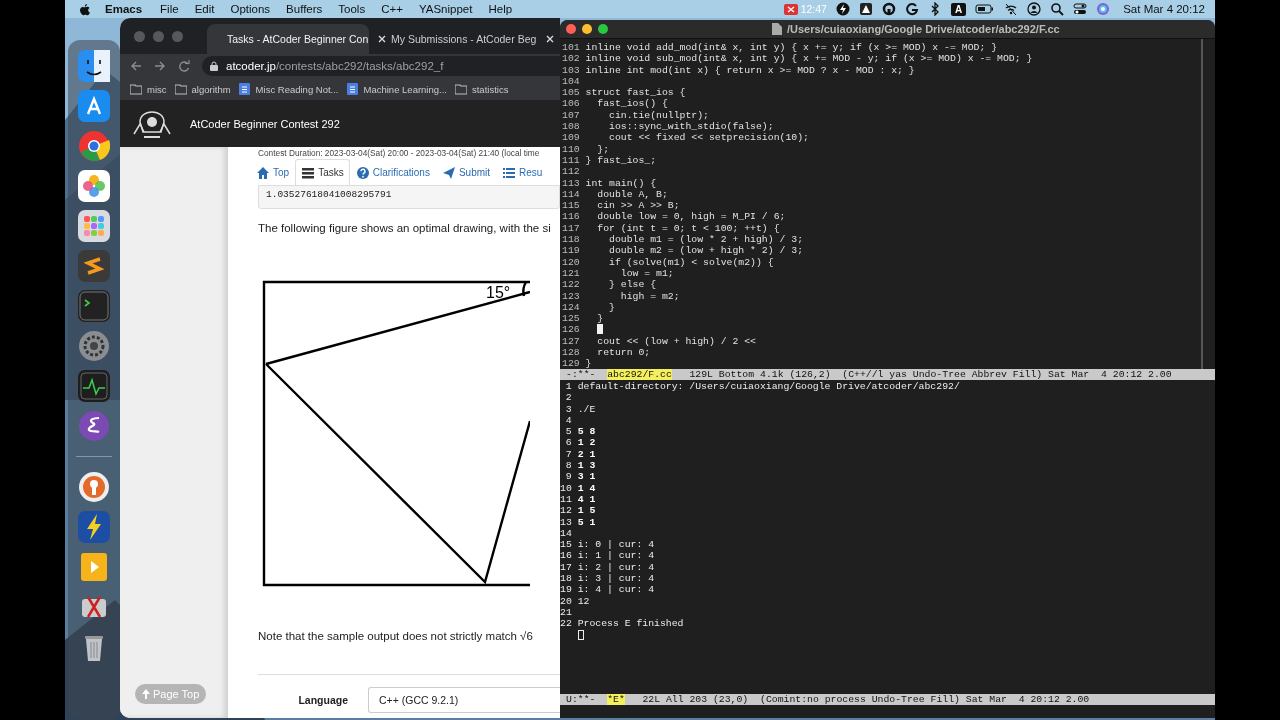 This screenshot has width=1280, height=720. I want to click on buffer-name: *E*, so click(616, 699).